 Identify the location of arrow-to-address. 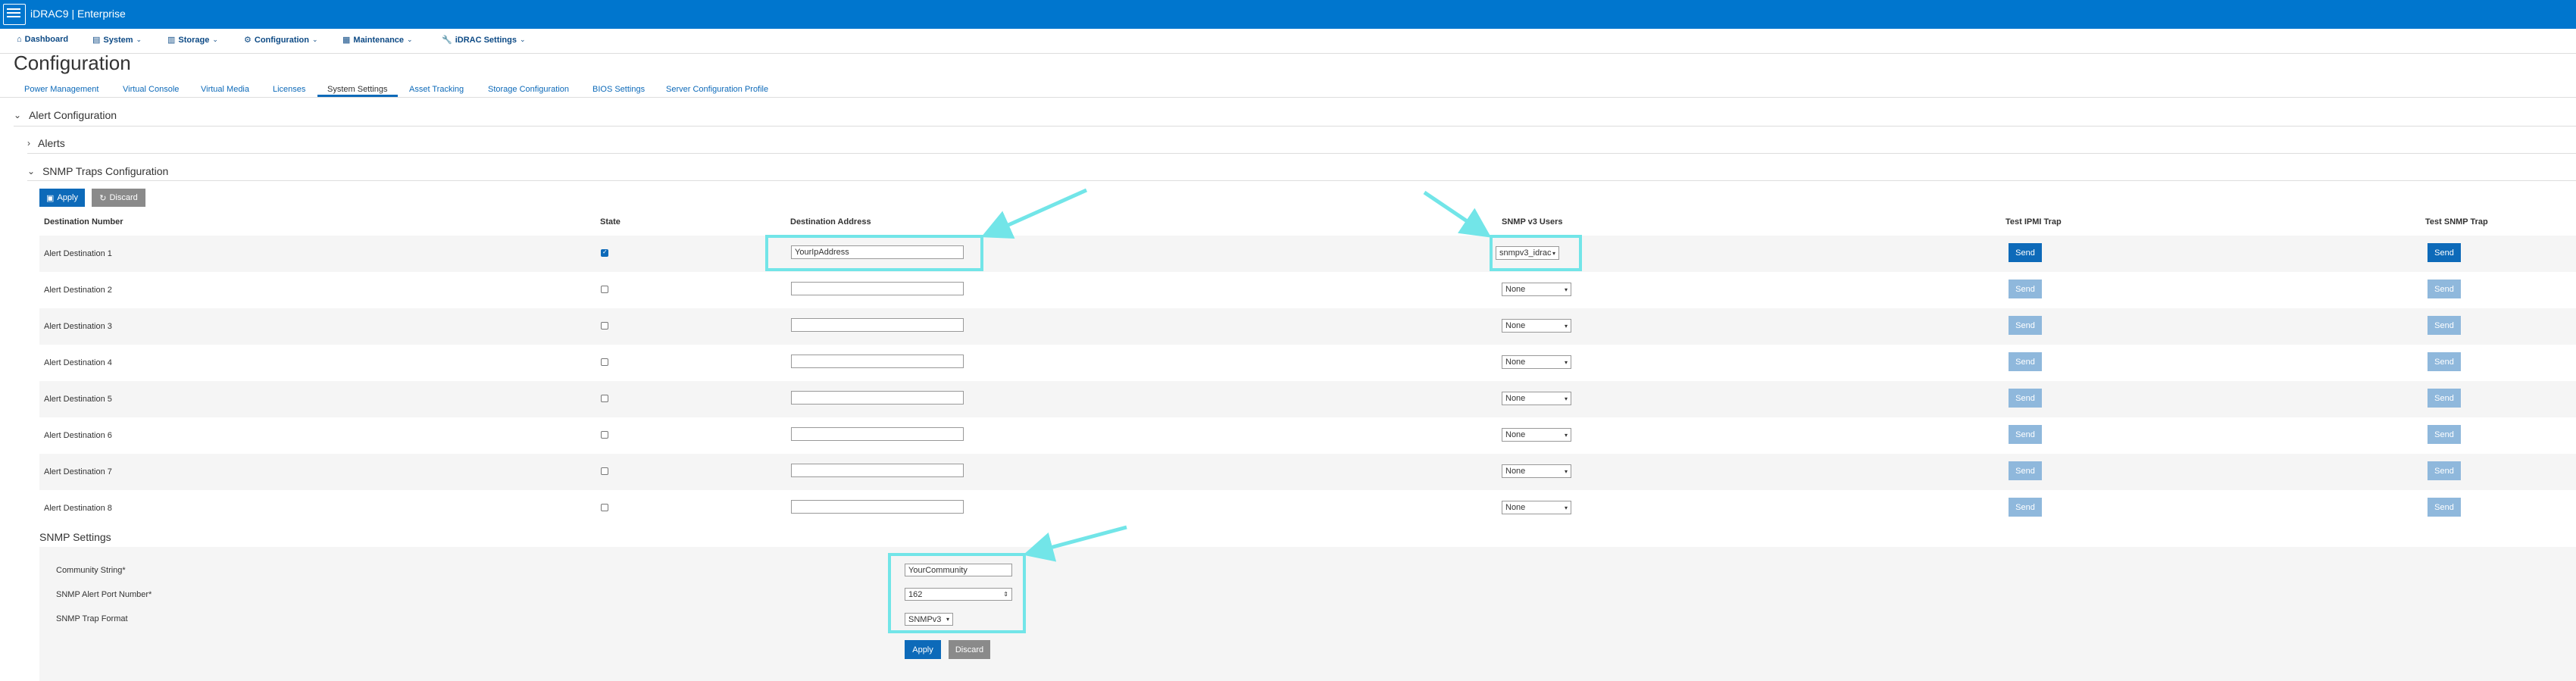
(1034, 214).